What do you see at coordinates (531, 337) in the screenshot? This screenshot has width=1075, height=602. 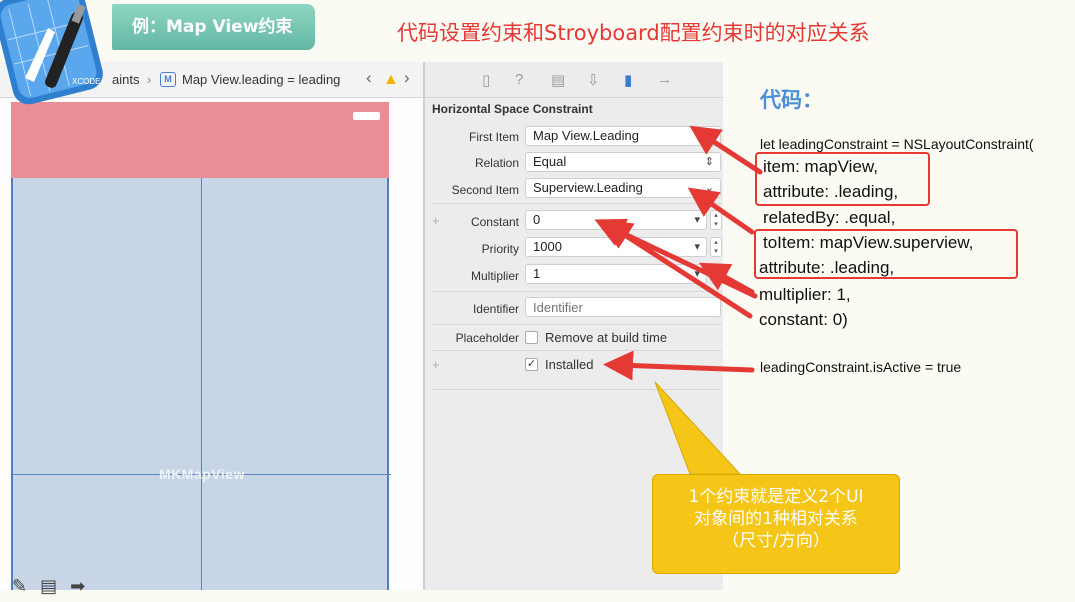 I see `remove-at-build-checkbox` at bounding box center [531, 337].